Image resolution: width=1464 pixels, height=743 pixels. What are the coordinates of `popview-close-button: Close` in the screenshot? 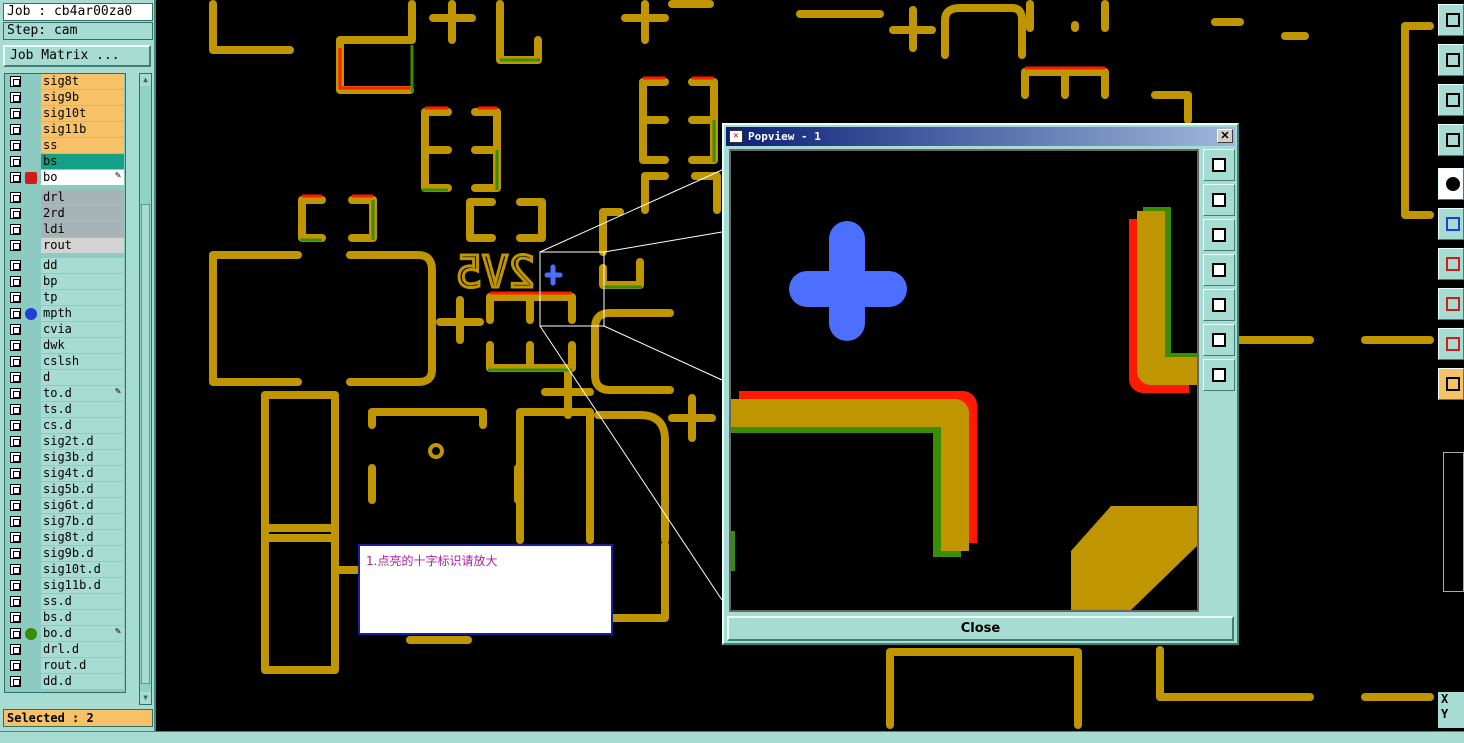 It's located at (980, 628).